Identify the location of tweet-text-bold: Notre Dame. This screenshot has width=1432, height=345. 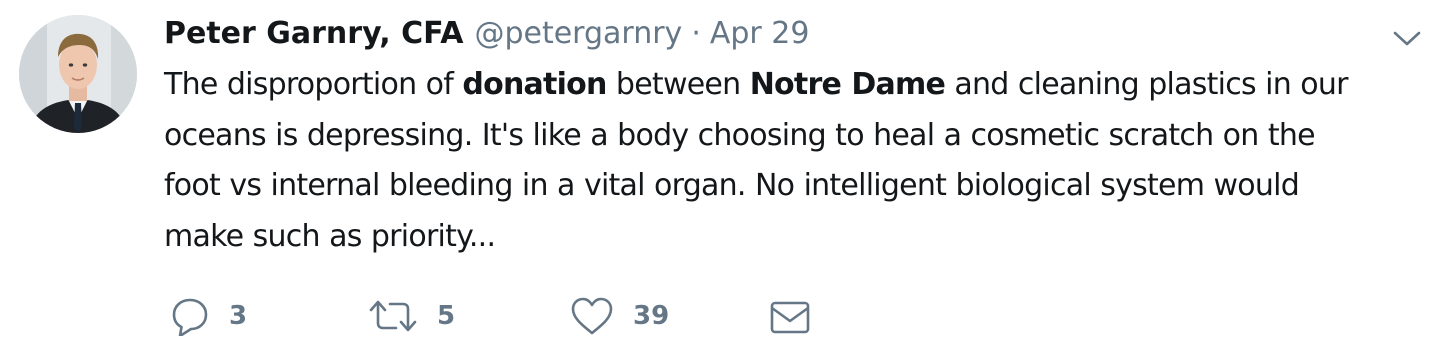
(847, 84).